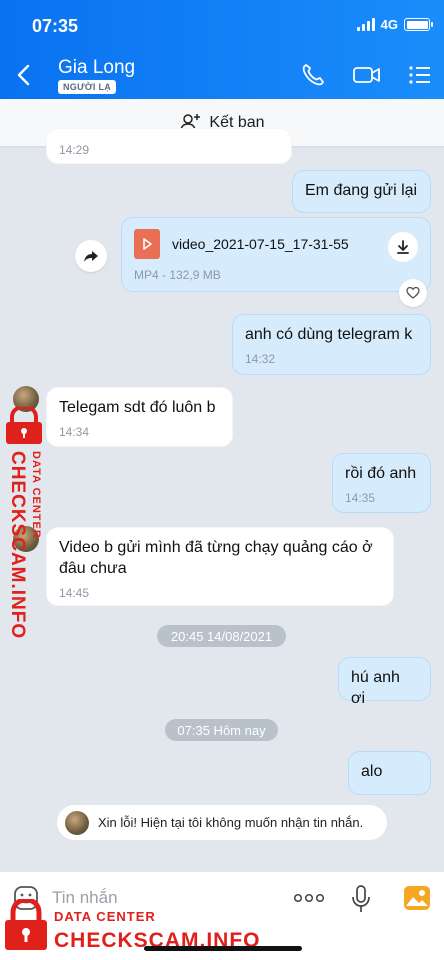 Image resolution: width=444 pixels, height=960 pixels. I want to click on message-bubble-outgoing: hú anh ơi, so click(384, 682).